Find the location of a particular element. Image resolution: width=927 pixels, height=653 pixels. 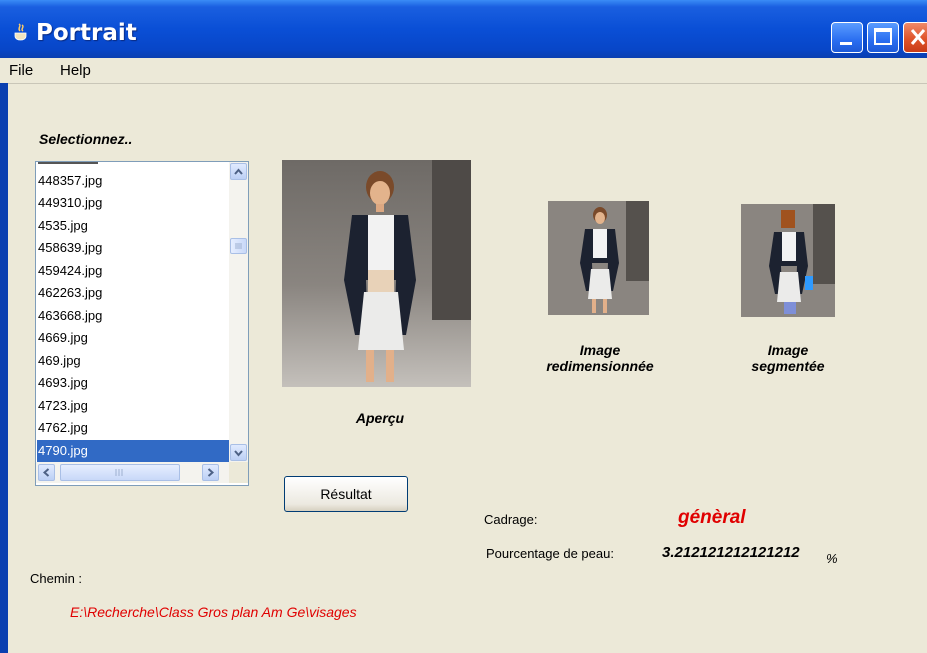

scroll-left-button is located at coordinates (46, 472).